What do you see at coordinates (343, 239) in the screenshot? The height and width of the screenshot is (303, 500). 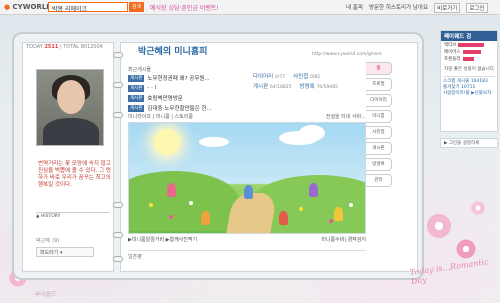 I see `mini-room-info: 미니룸수비| 경작검지` at bounding box center [343, 239].